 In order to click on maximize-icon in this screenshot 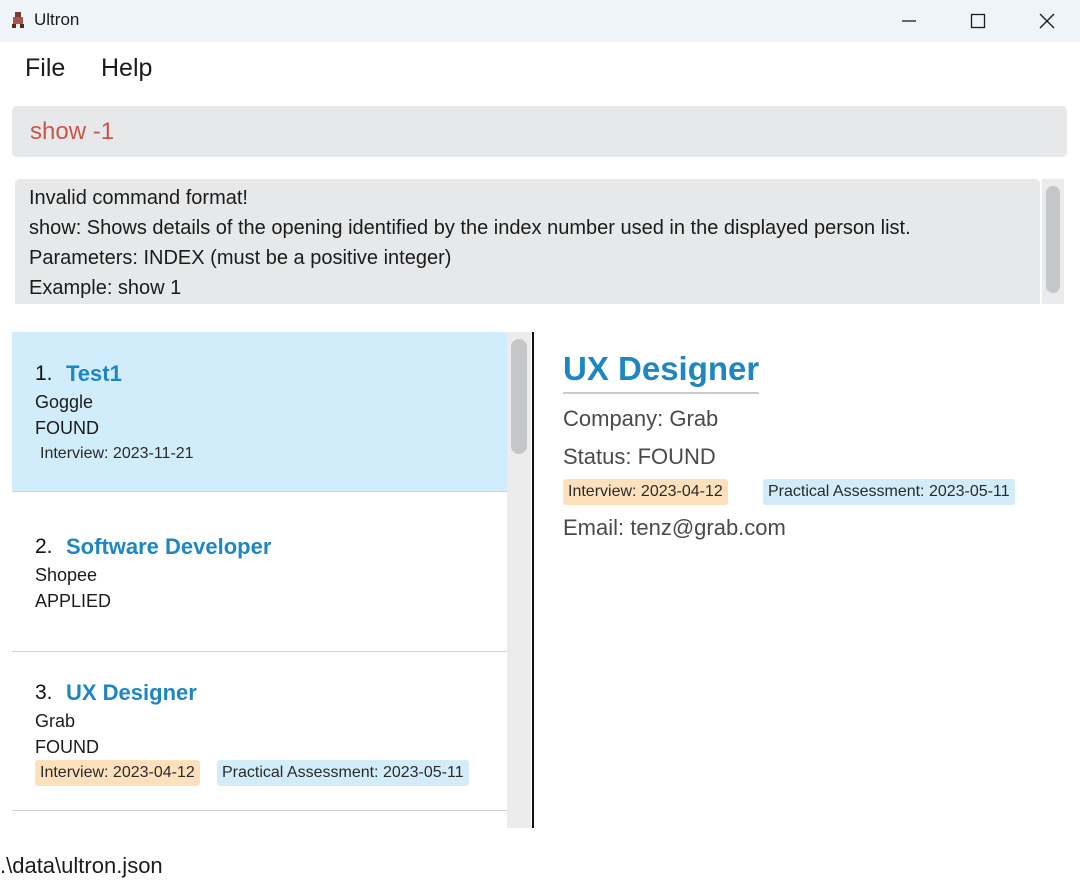, I will do `click(978, 21)`.